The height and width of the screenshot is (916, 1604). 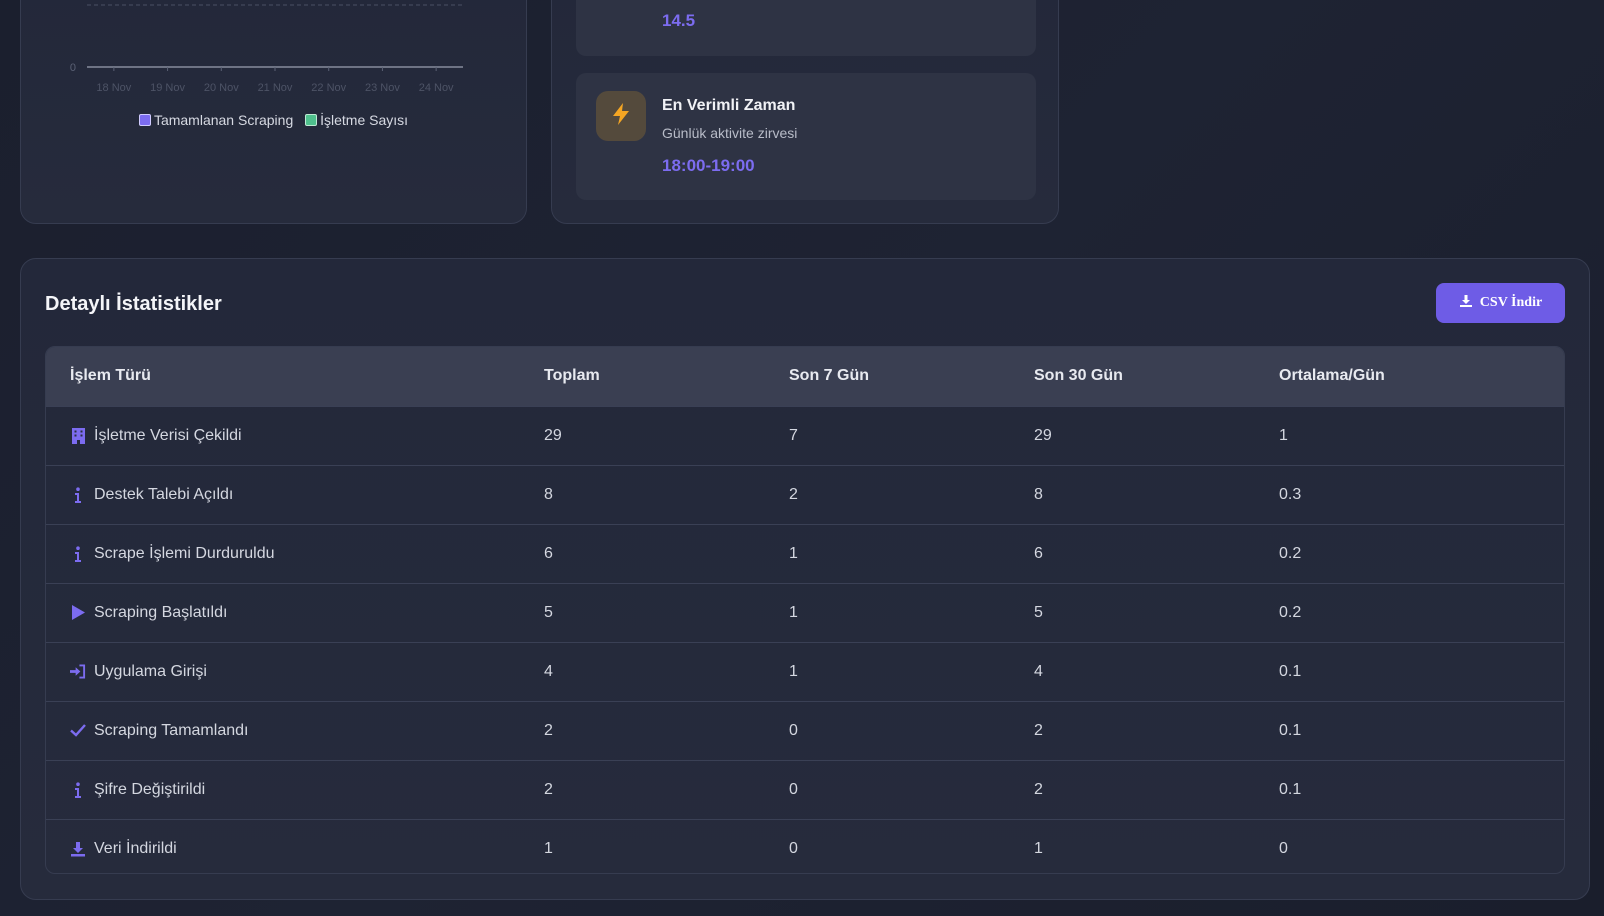 I want to click on type-label: Uygulama Girişi, so click(x=150, y=671).